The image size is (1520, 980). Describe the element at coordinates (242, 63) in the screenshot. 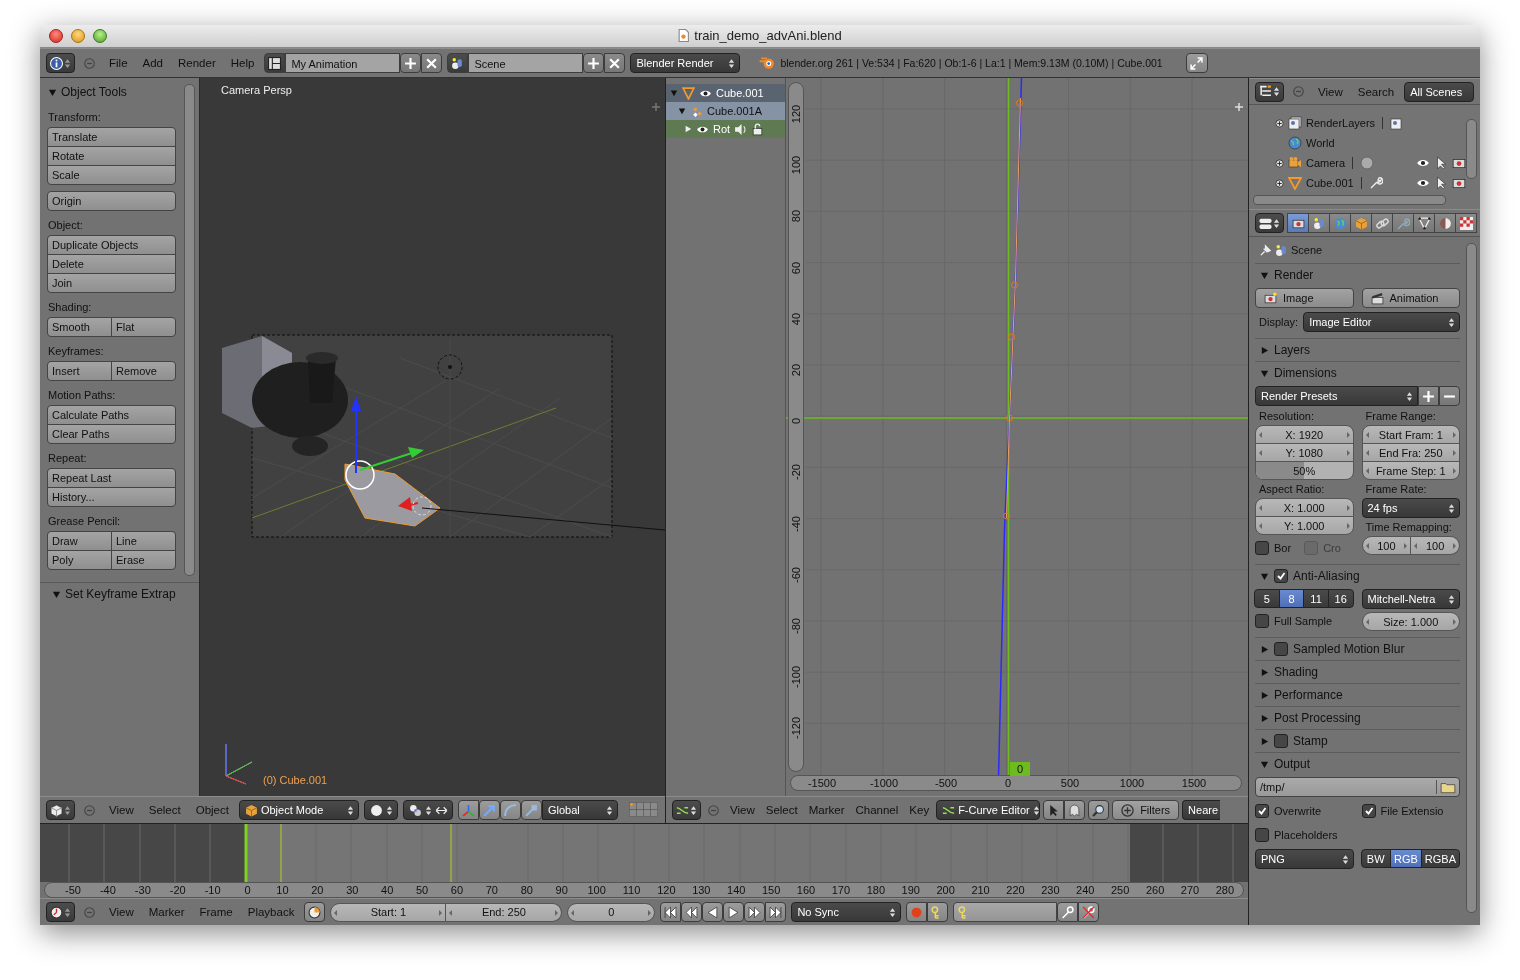

I see `menu-item: Help` at that location.